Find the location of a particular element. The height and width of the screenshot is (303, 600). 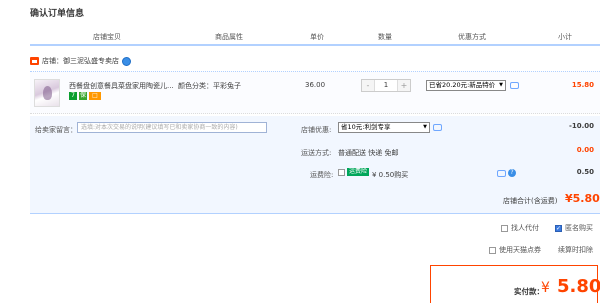

quantity-input: 1 is located at coordinates (386, 85).